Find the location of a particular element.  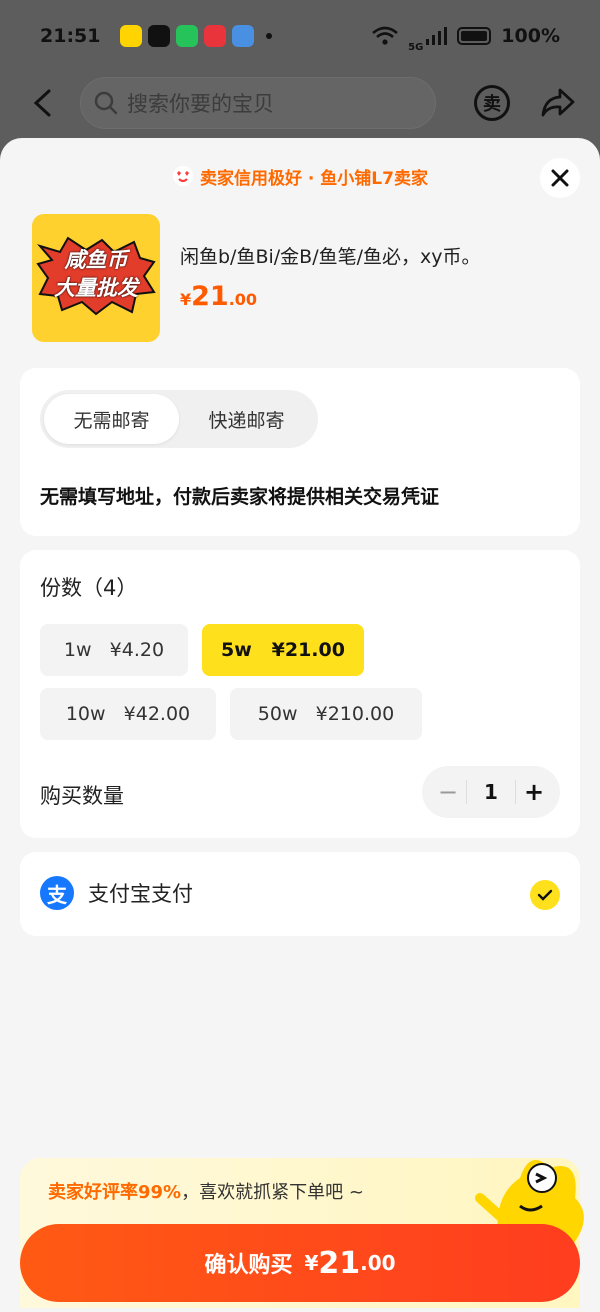

sheet-header: 卖家信用极好 · 鱼小铺L7卖家 is located at coordinates (300, 176).